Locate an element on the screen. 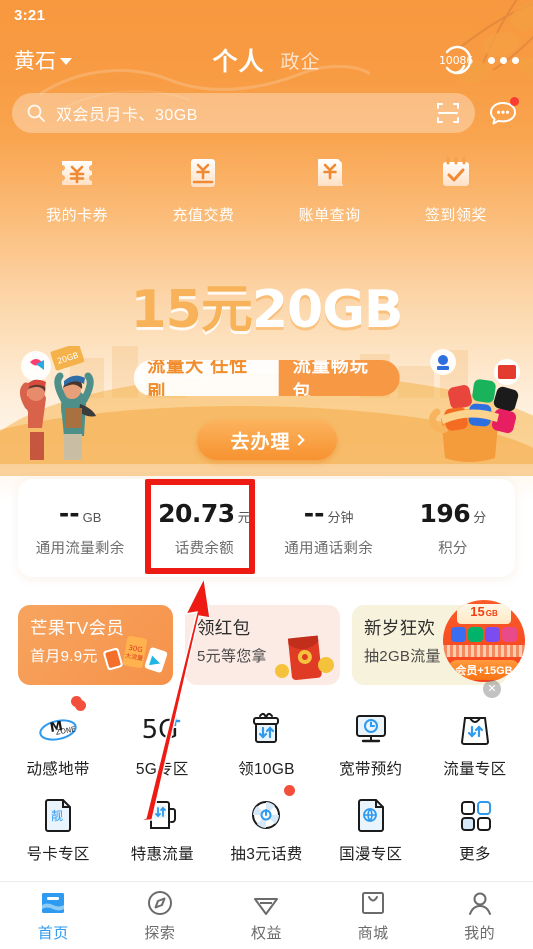  balance-cell-data: -- GB 通用流量剩余 is located at coordinates (80, 528).